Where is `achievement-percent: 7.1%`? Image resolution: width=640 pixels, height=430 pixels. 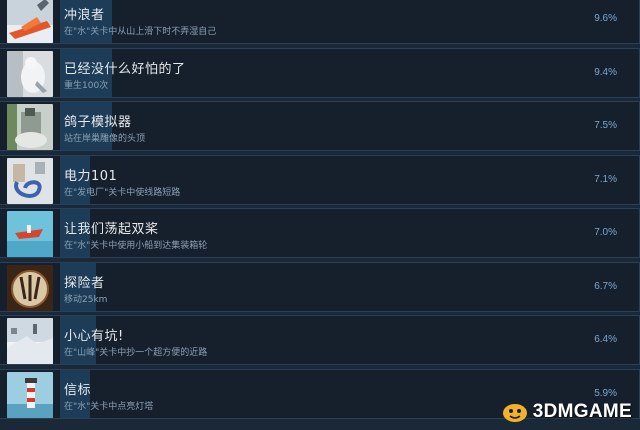
achievement-percent: 7.1% is located at coordinates (605, 179).